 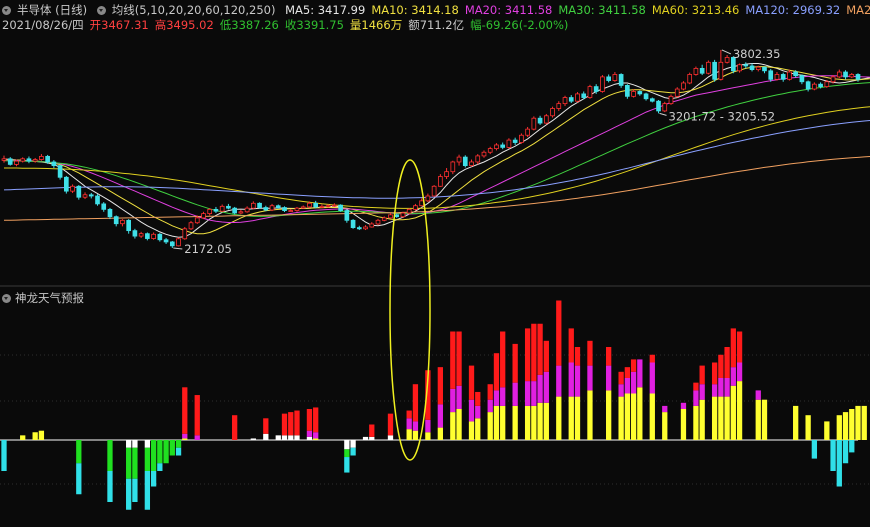 I want to click on high-label: 3802.35, so click(x=757, y=54).